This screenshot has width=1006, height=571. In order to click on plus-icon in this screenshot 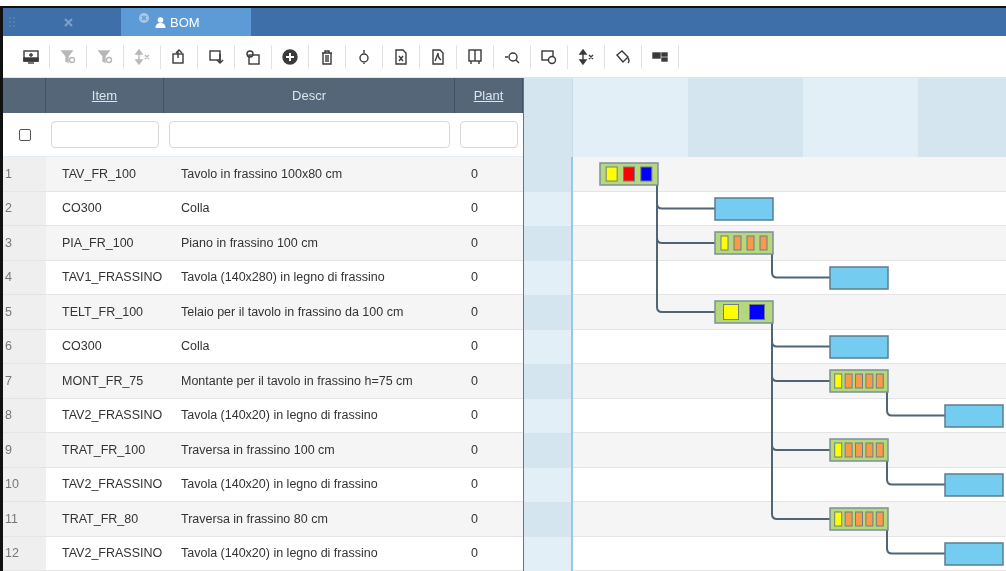, I will do `click(290, 56)`.